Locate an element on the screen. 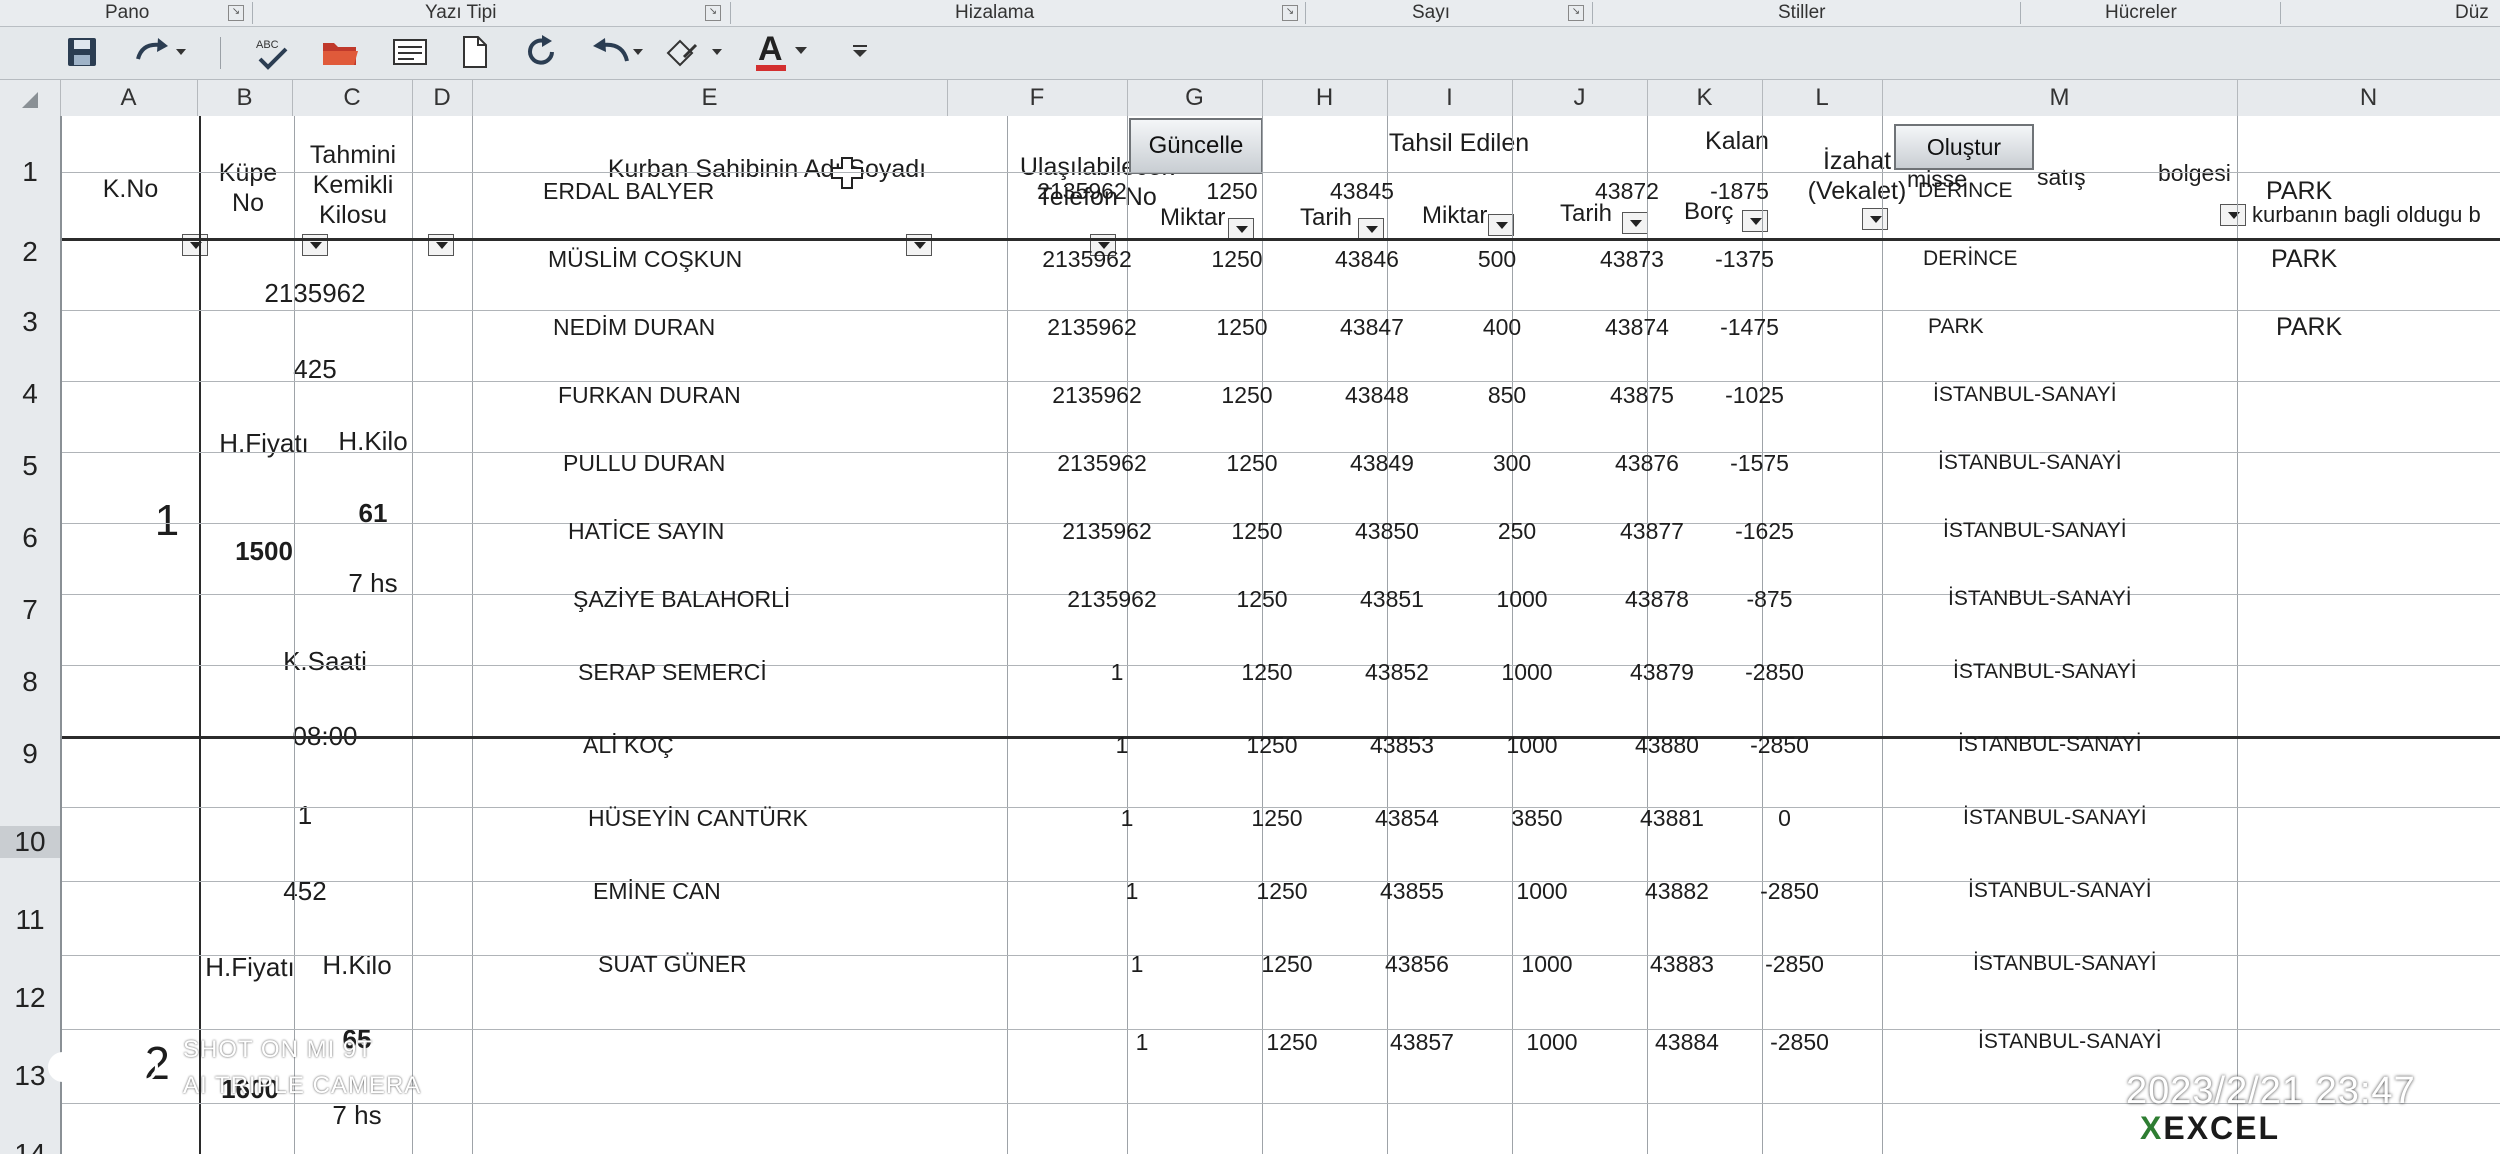  record-debt: -875 is located at coordinates (1769, 599).